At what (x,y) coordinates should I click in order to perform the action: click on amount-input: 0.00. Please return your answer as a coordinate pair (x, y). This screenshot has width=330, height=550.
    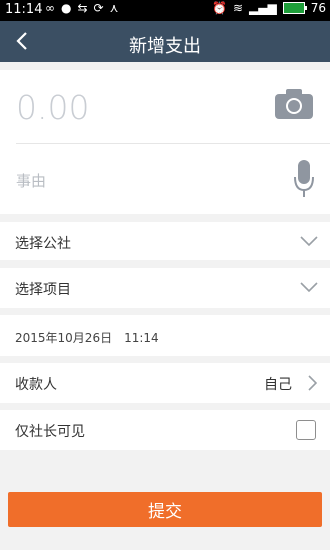
    Looking at the image, I should click on (52, 107).